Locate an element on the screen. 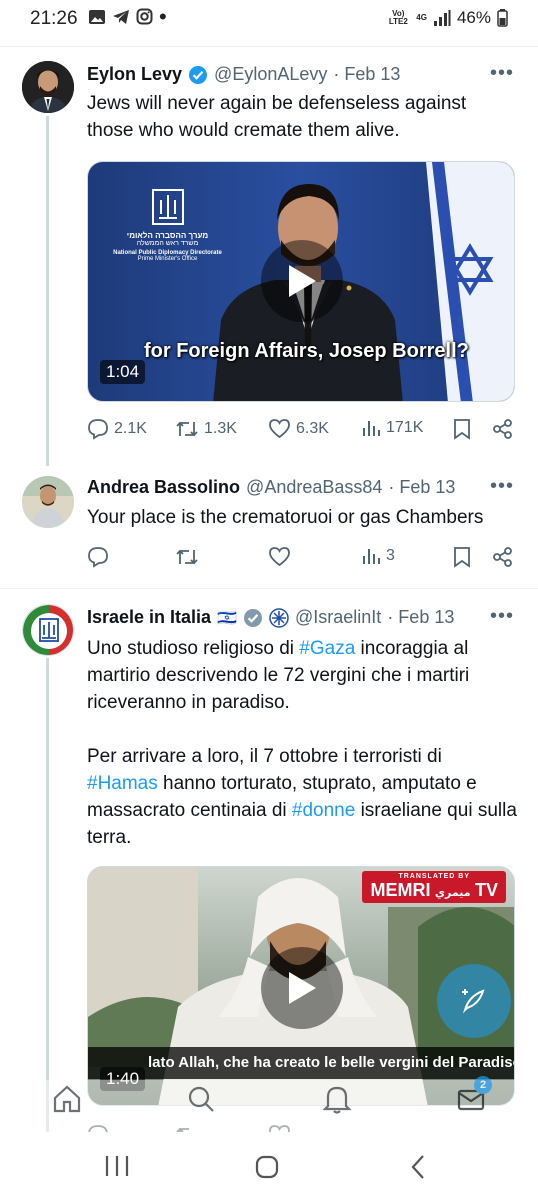 This screenshot has height=1200, width=538. notification-icons: • is located at coordinates (127, 16).